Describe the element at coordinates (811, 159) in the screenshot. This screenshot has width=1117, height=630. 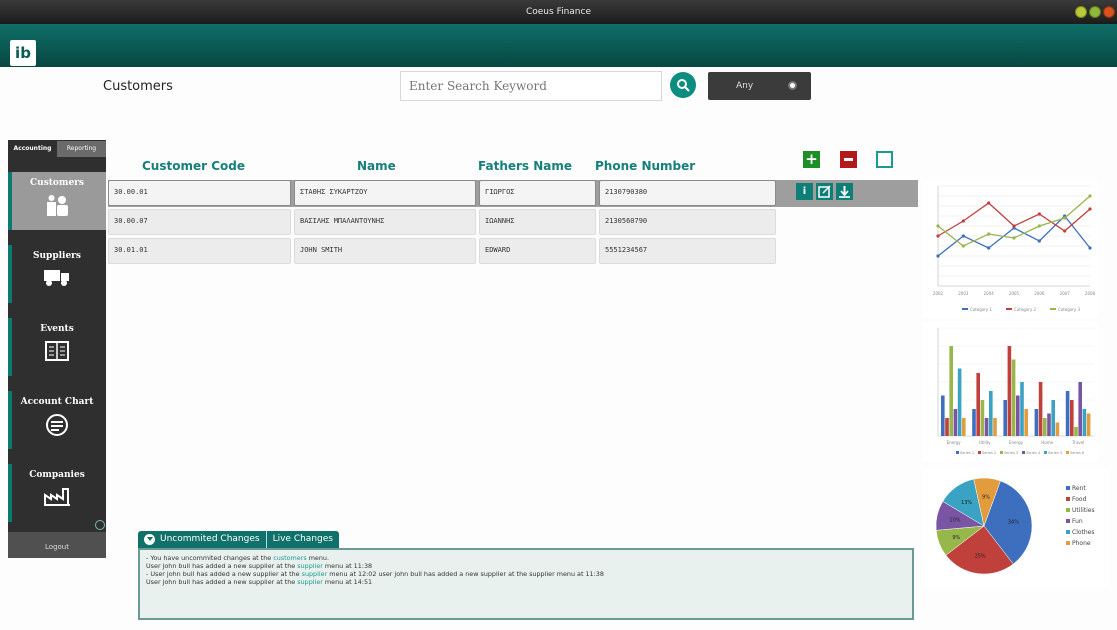
I see `add-customer-button: +` at that location.